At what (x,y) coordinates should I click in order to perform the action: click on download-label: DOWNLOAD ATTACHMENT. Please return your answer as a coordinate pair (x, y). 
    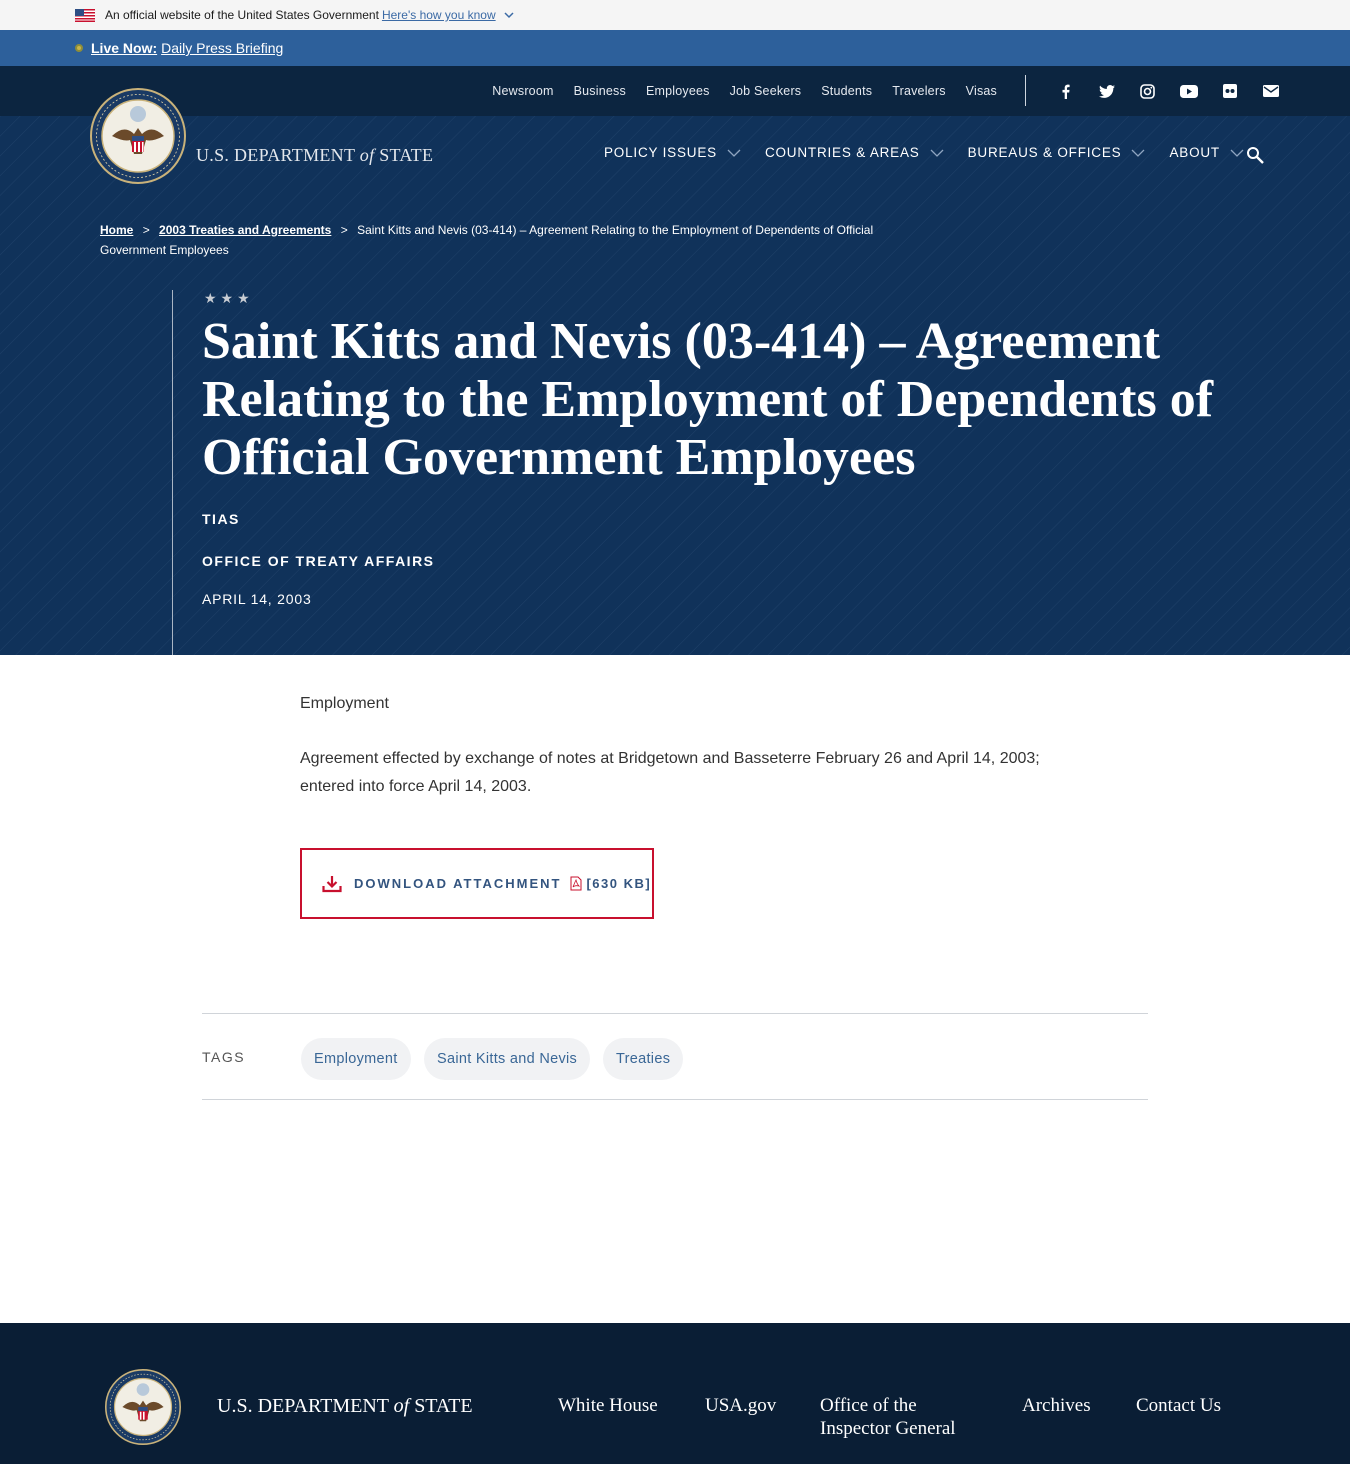
    Looking at the image, I should click on (458, 883).